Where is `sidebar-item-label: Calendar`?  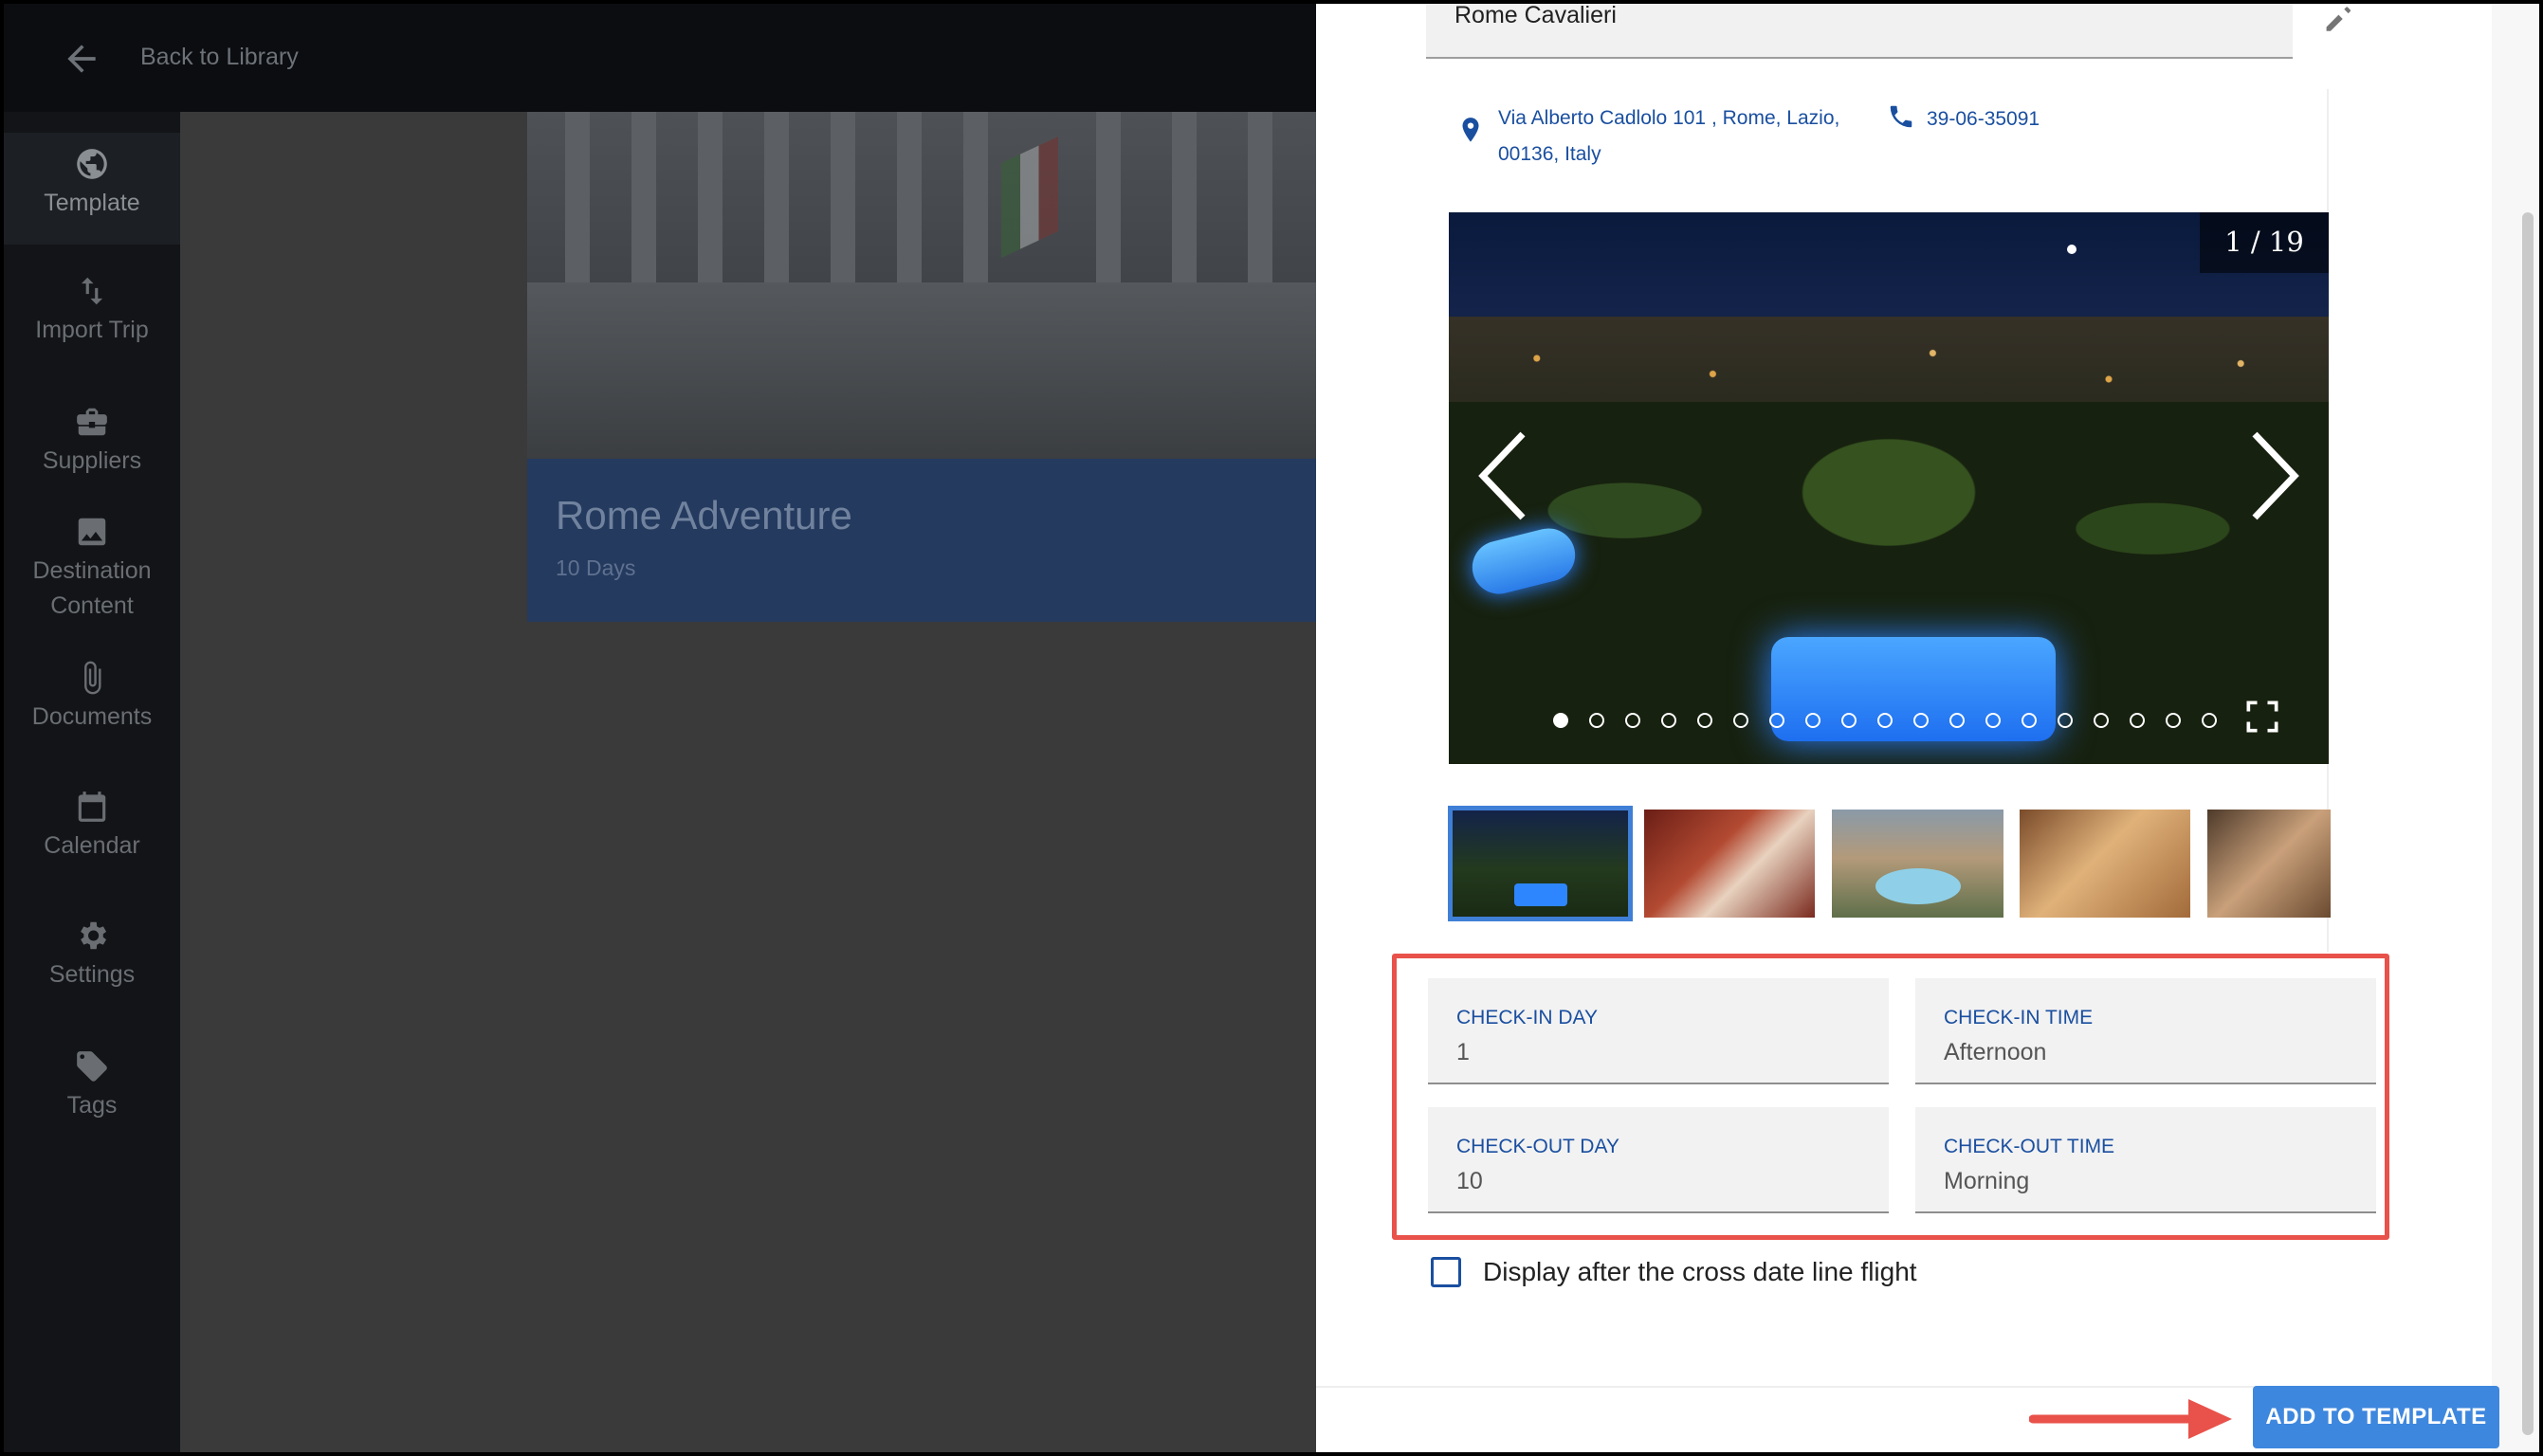
sidebar-item-label: Calendar is located at coordinates (92, 845).